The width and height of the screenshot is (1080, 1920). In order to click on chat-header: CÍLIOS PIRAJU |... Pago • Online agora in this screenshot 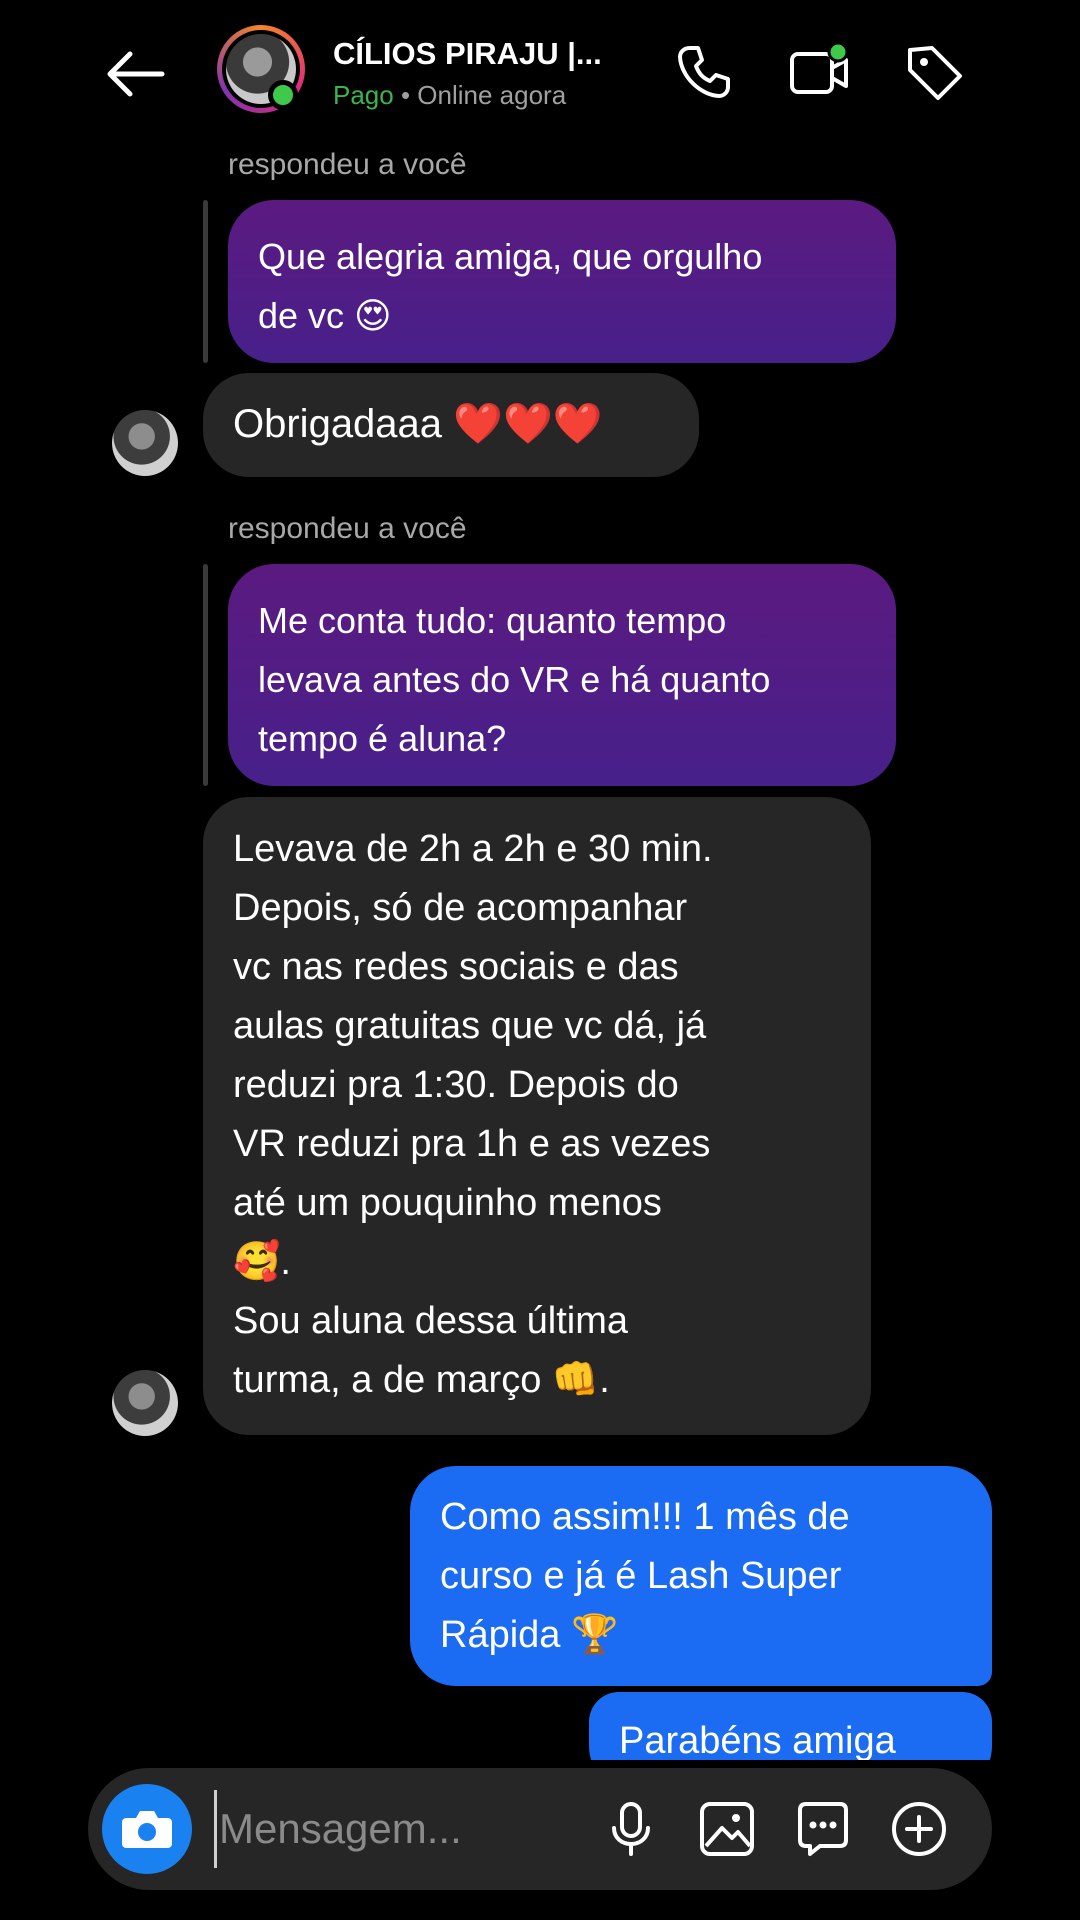, I will do `click(540, 75)`.